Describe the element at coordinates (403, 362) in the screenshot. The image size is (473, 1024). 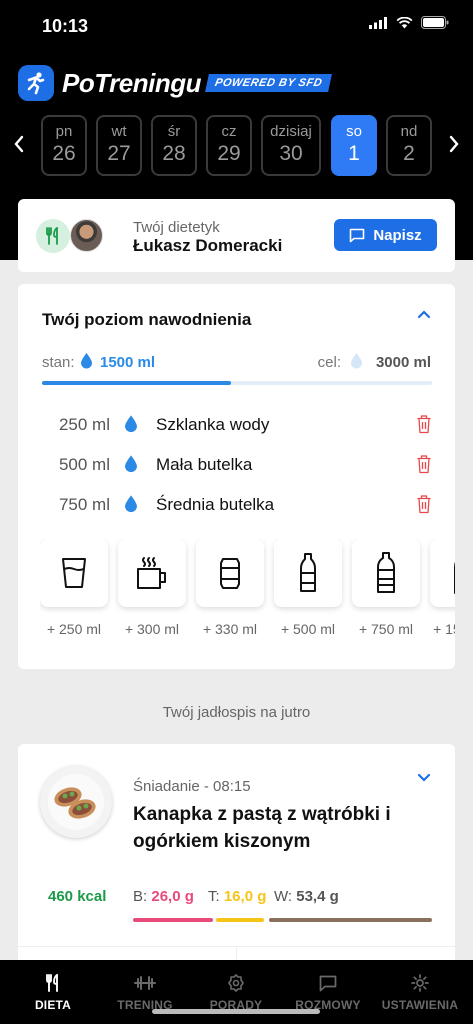
I see `goal-value: 3000 ml` at that location.